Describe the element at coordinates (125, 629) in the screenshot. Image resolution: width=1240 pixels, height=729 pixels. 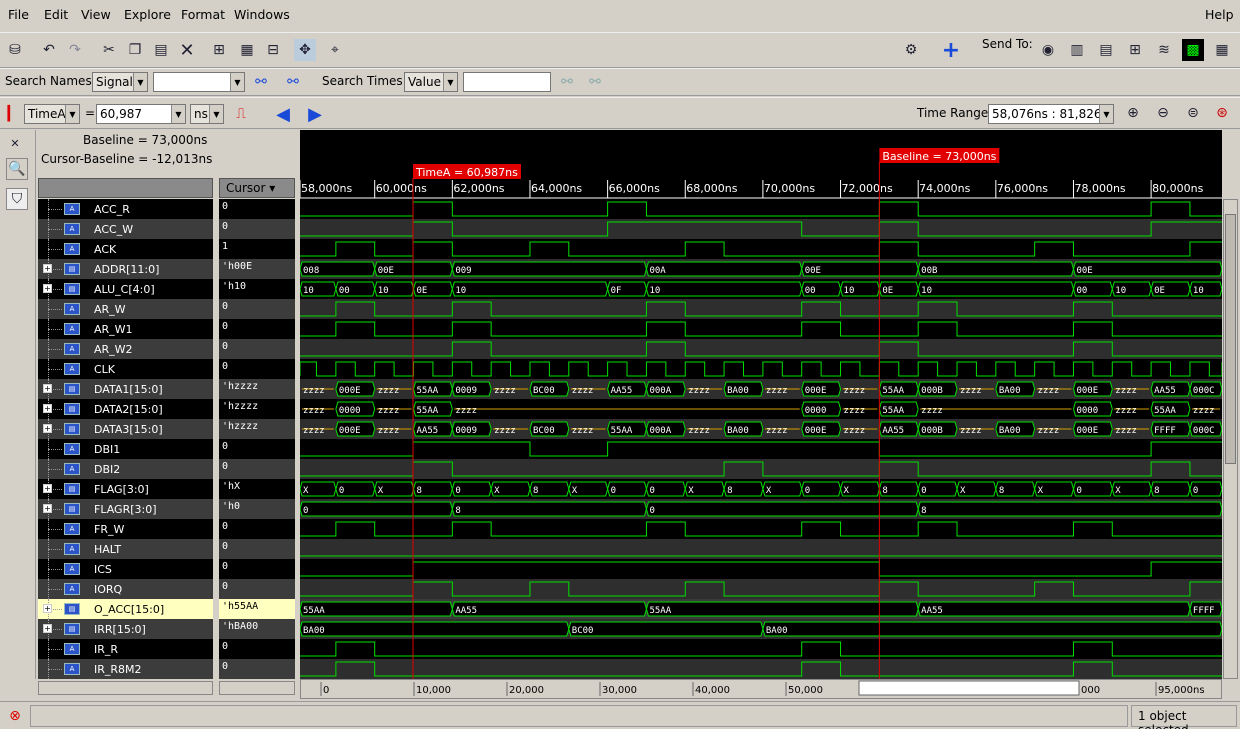
I see `signal-row: + ▤ IRR[15:0]` at that location.